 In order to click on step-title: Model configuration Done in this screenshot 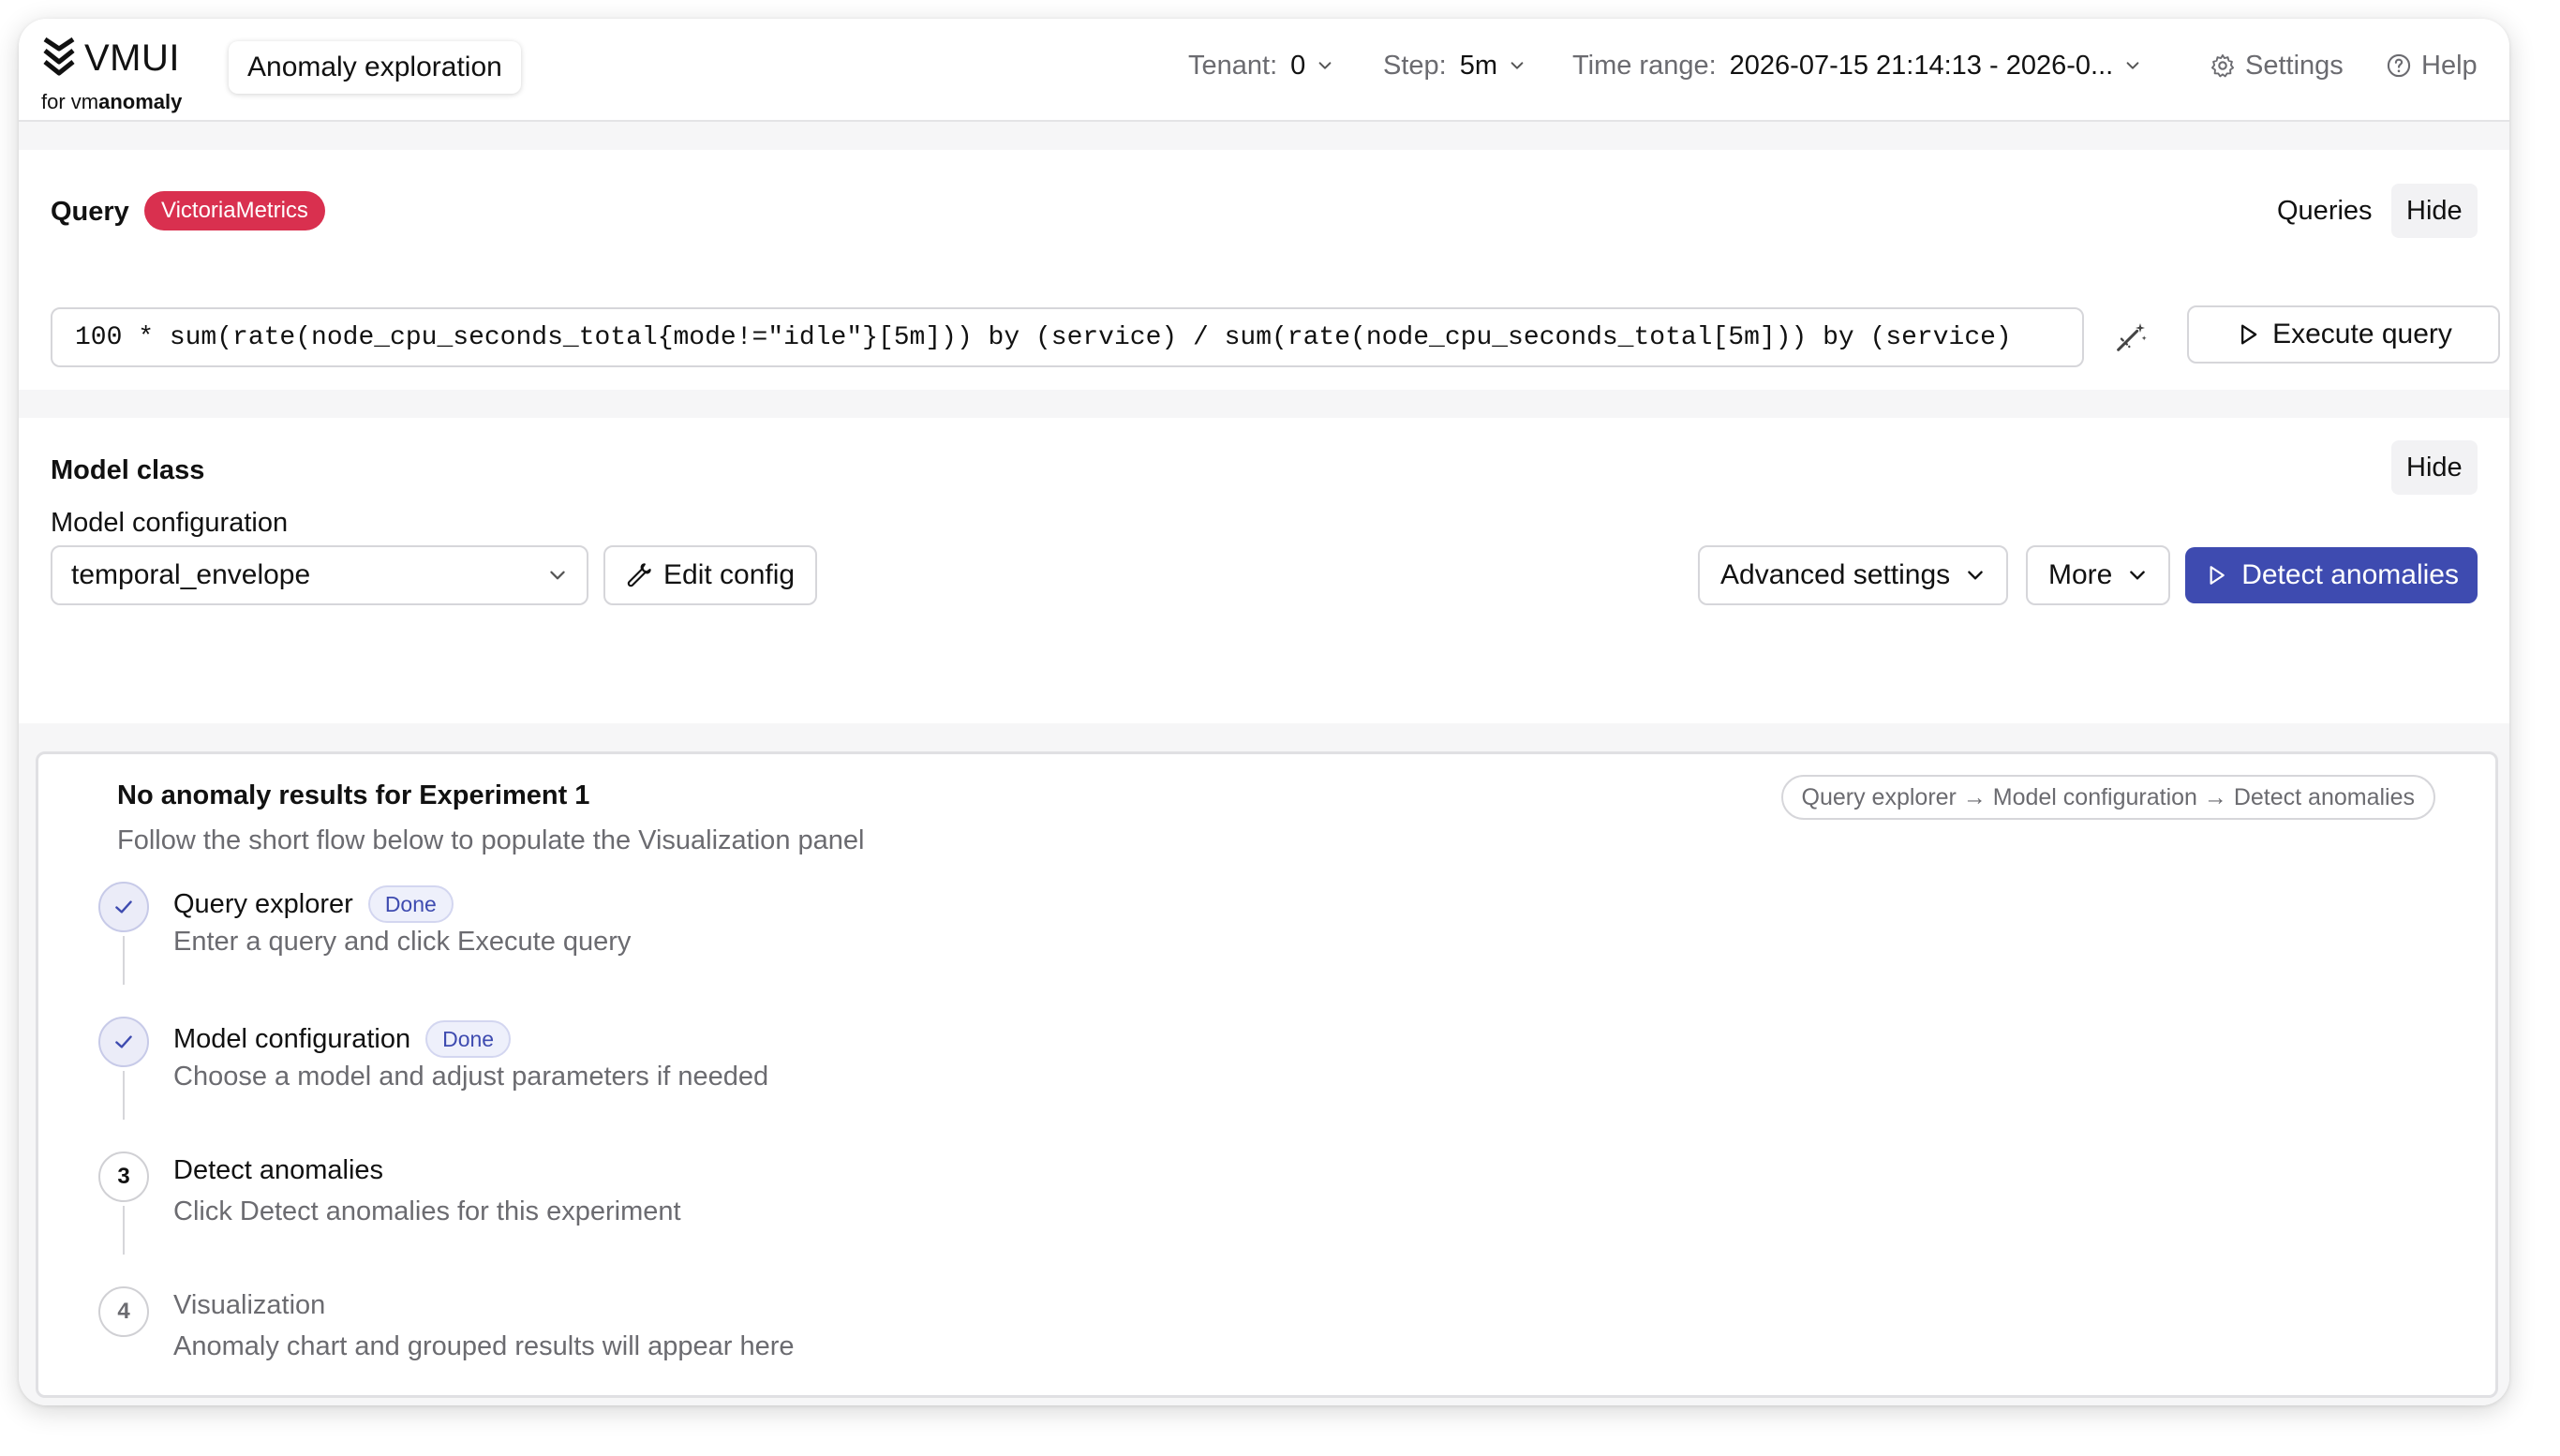, I will do `click(342, 1039)`.